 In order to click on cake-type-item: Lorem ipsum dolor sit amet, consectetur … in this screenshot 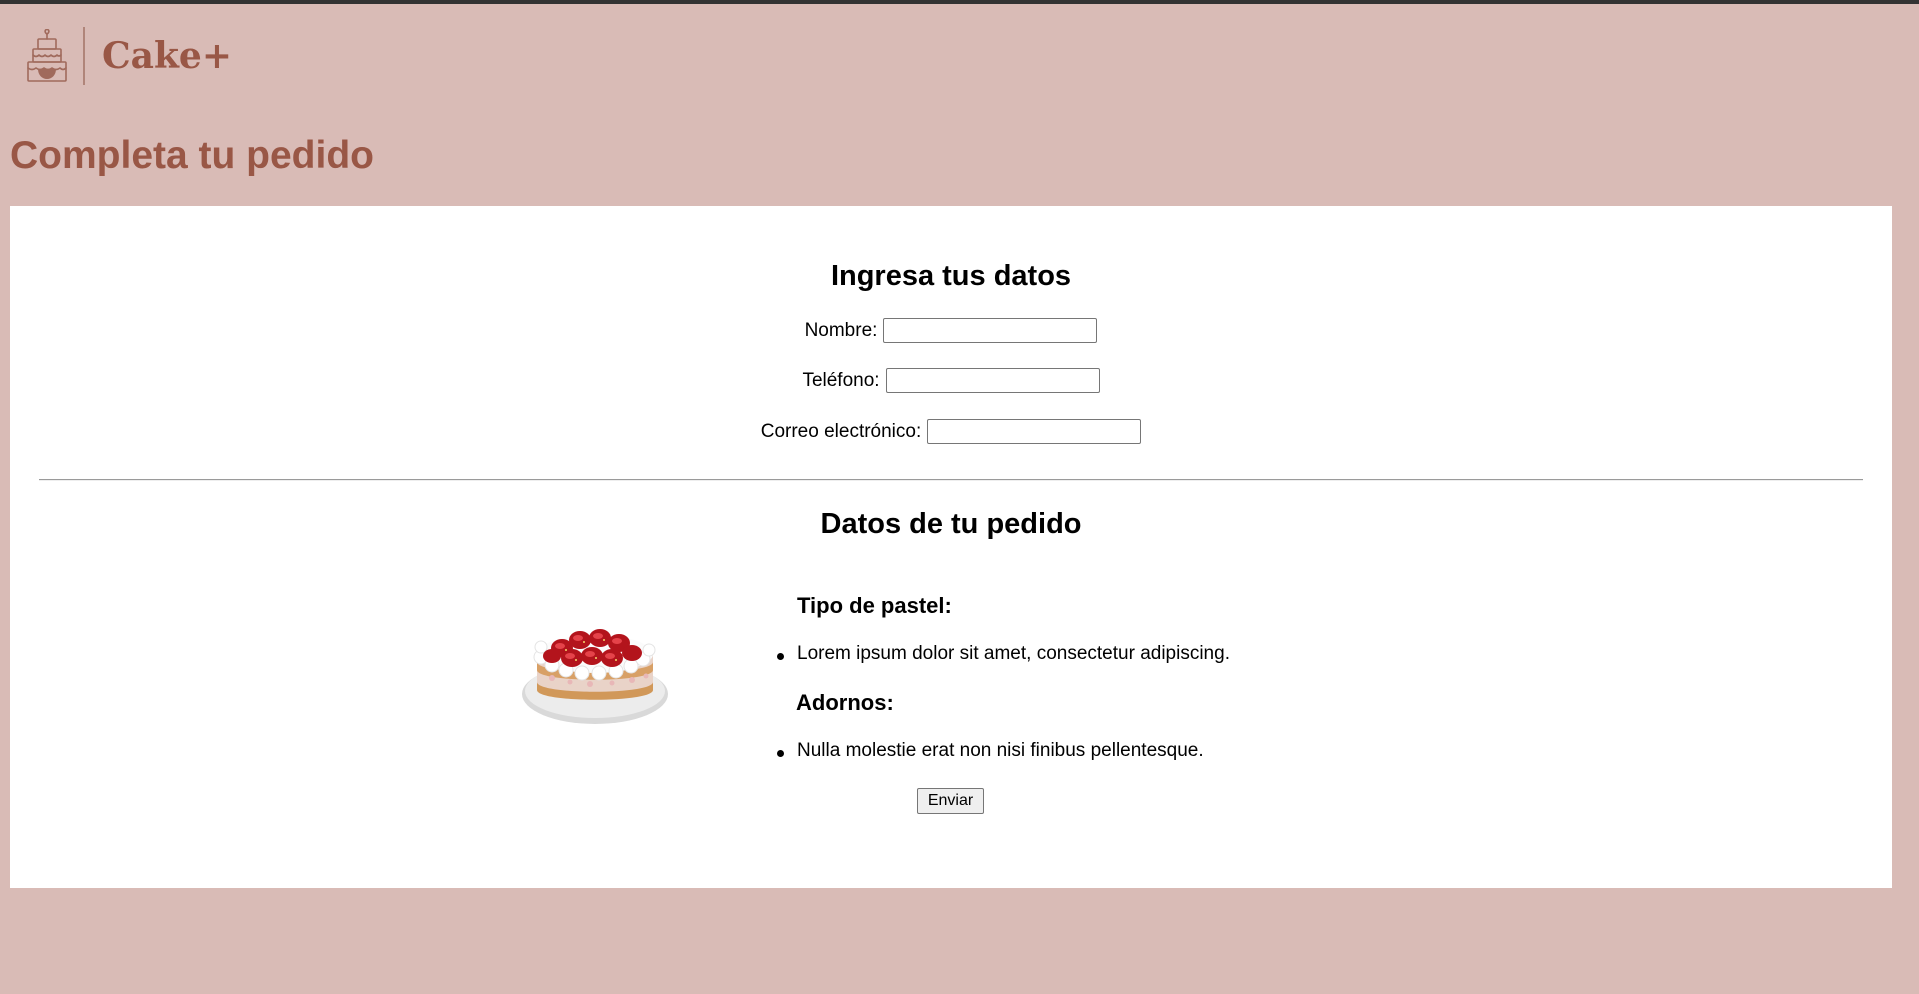, I will do `click(1013, 653)`.